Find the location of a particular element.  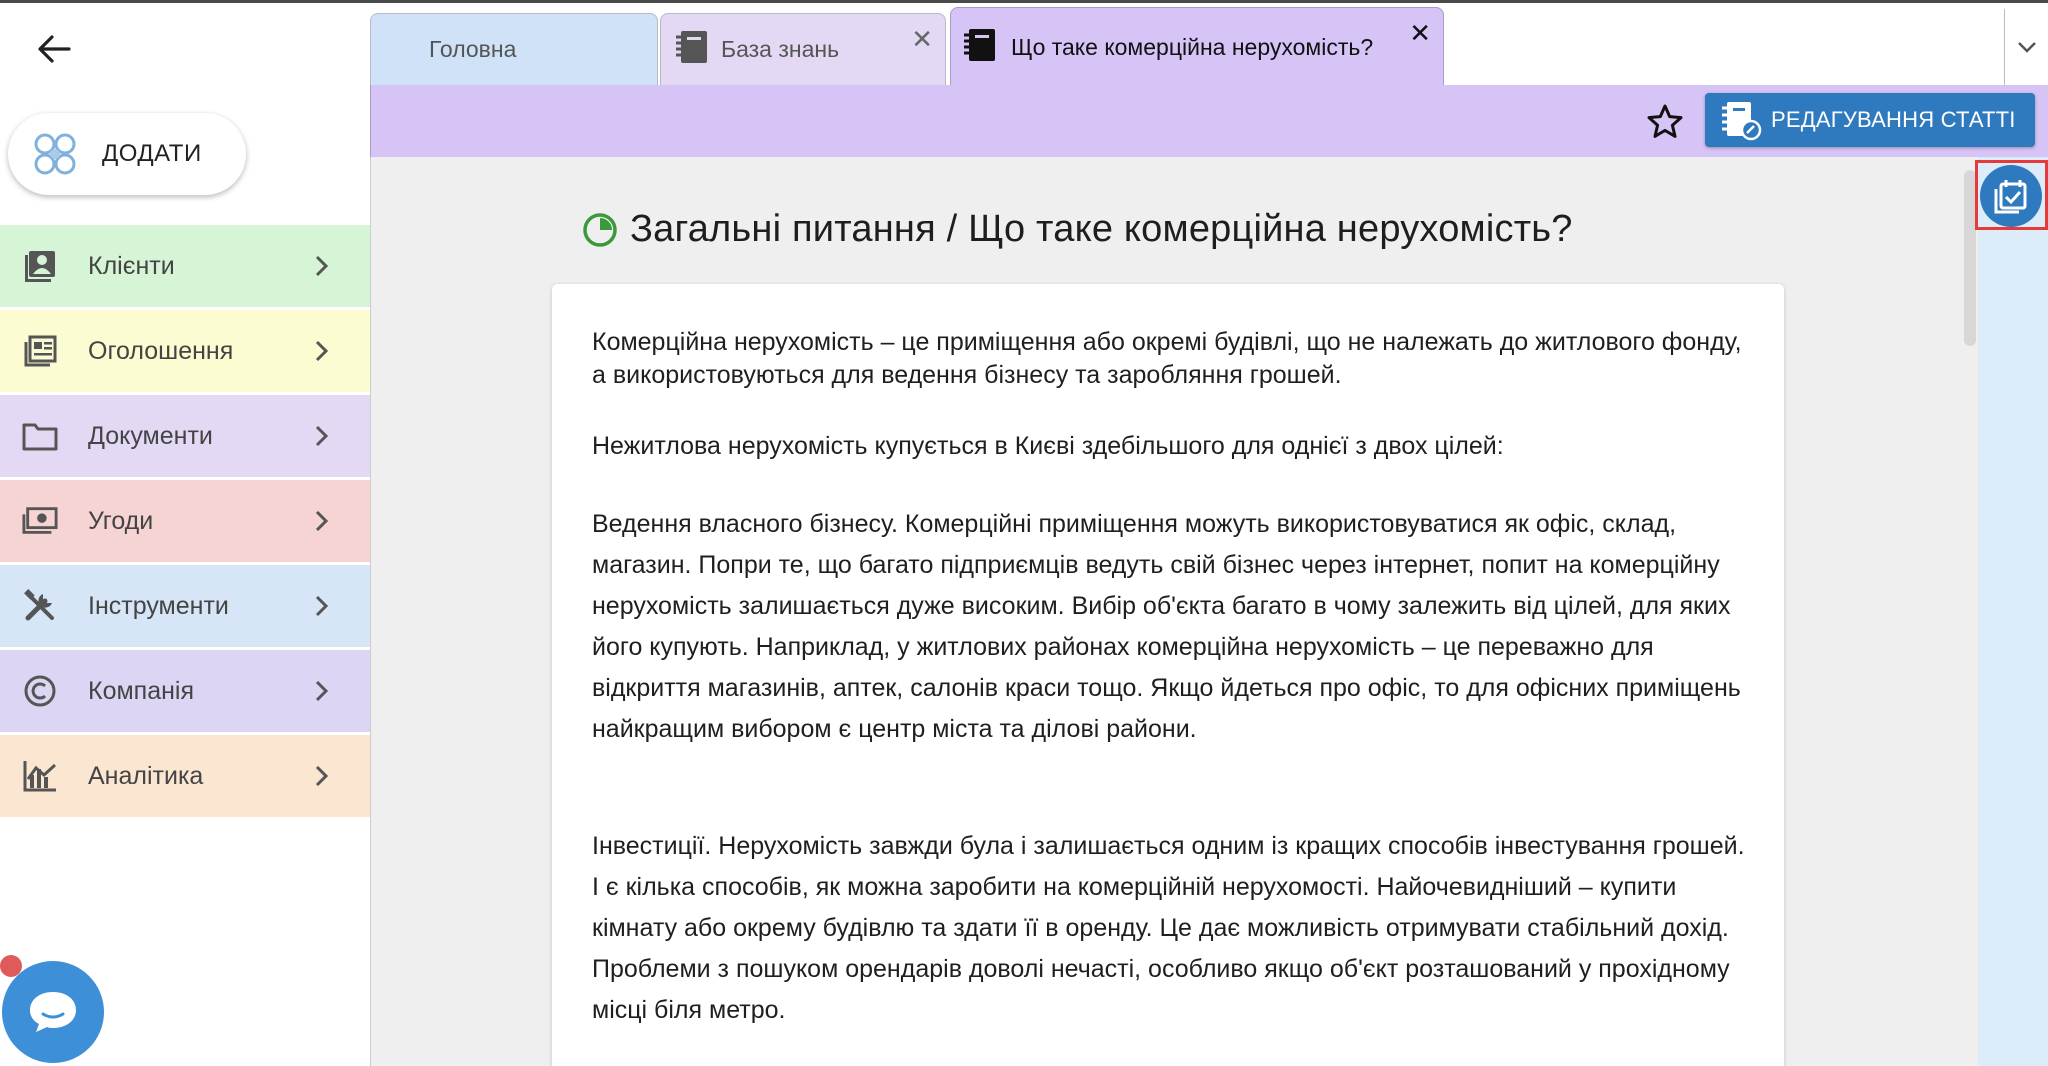

sidebar-item-listings: Оголошення is located at coordinates (185, 351).